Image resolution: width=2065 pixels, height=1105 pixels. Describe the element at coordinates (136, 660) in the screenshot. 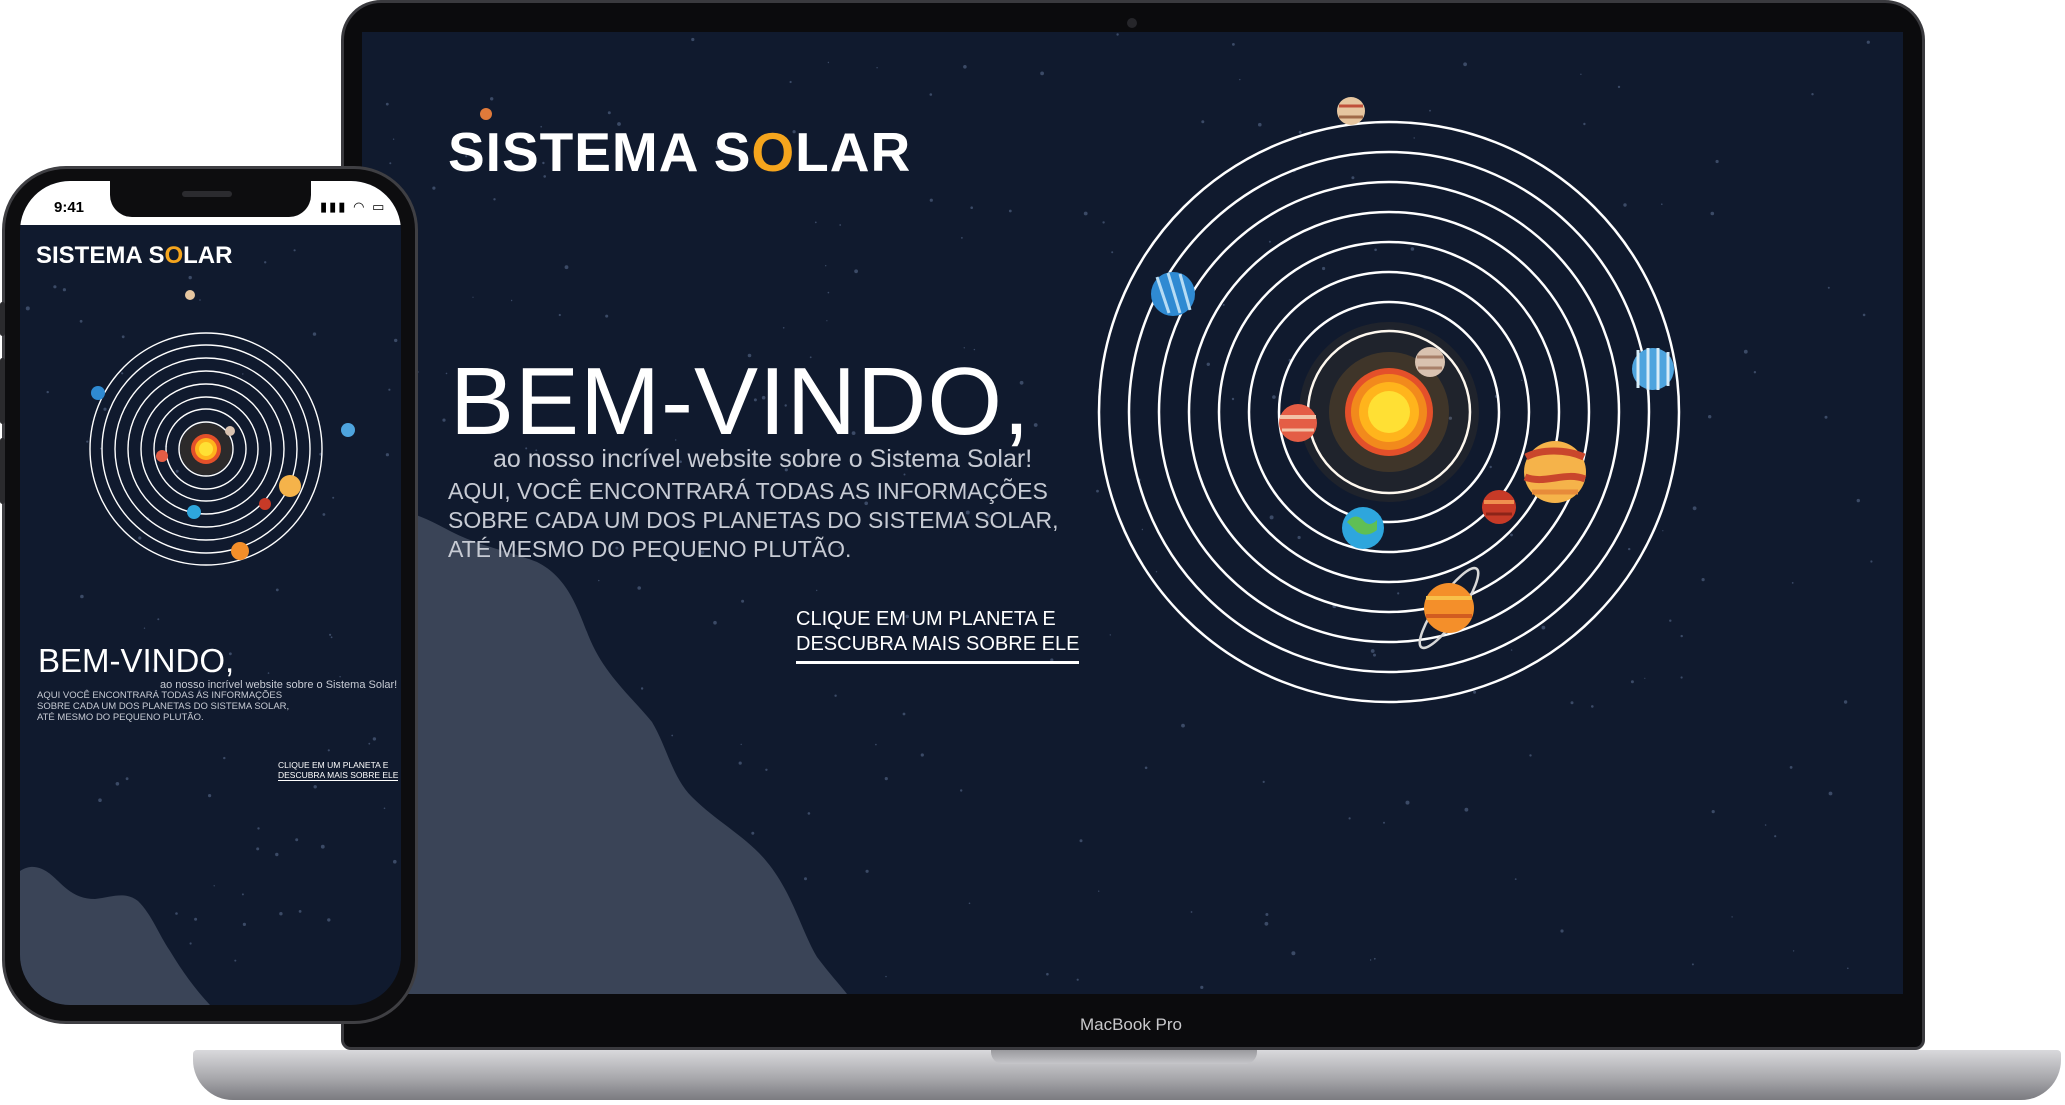

I see `hero-title: BEM-VINDO,` at that location.